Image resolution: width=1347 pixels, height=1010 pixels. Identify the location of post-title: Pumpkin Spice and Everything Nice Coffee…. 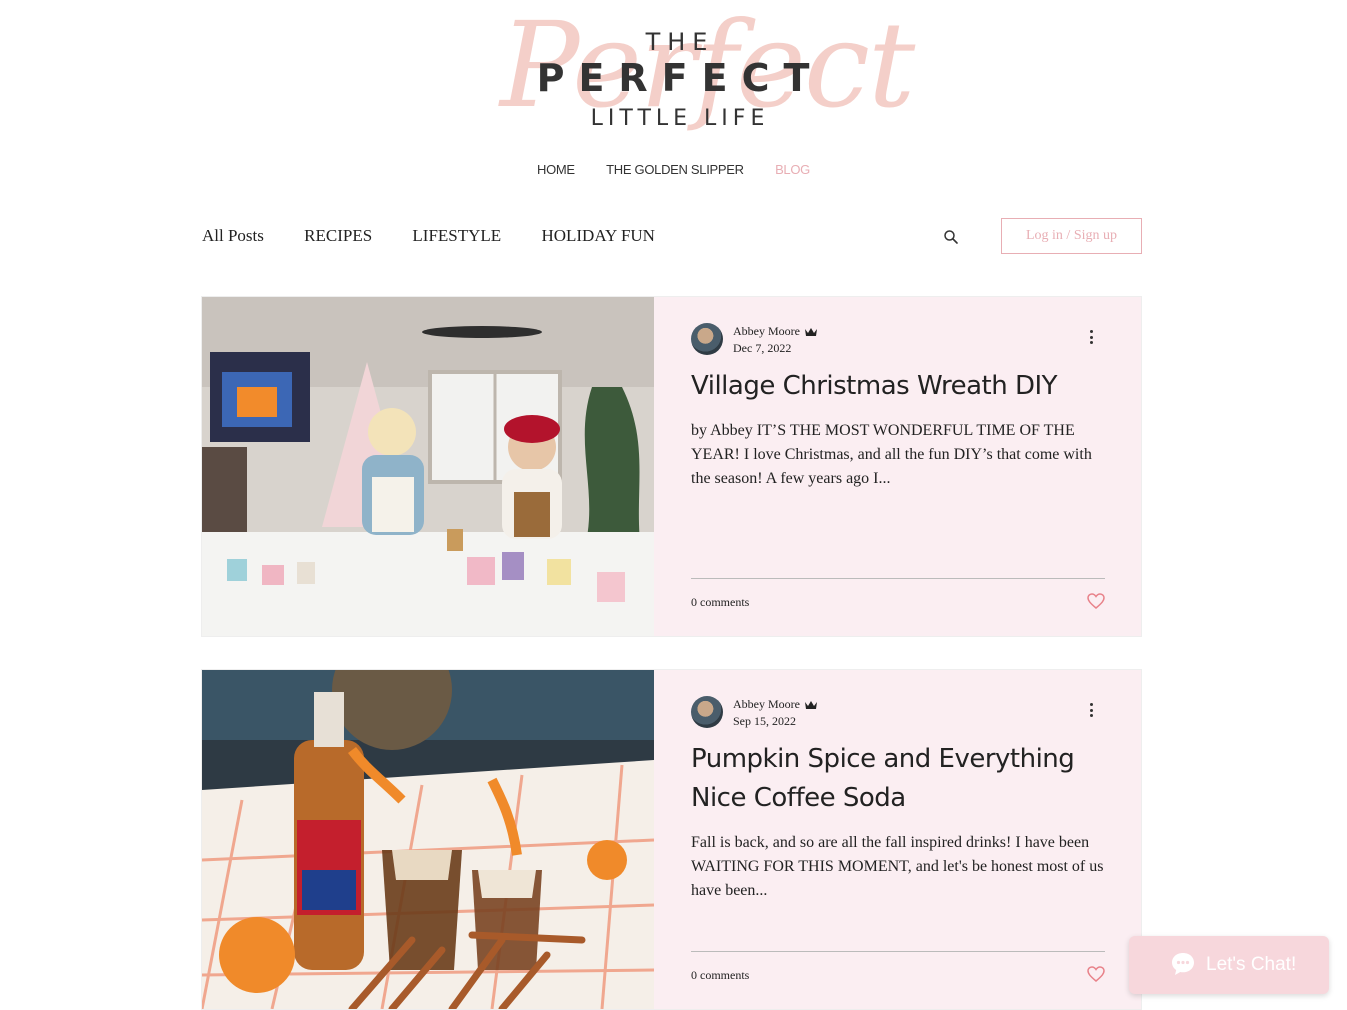
(898, 779).